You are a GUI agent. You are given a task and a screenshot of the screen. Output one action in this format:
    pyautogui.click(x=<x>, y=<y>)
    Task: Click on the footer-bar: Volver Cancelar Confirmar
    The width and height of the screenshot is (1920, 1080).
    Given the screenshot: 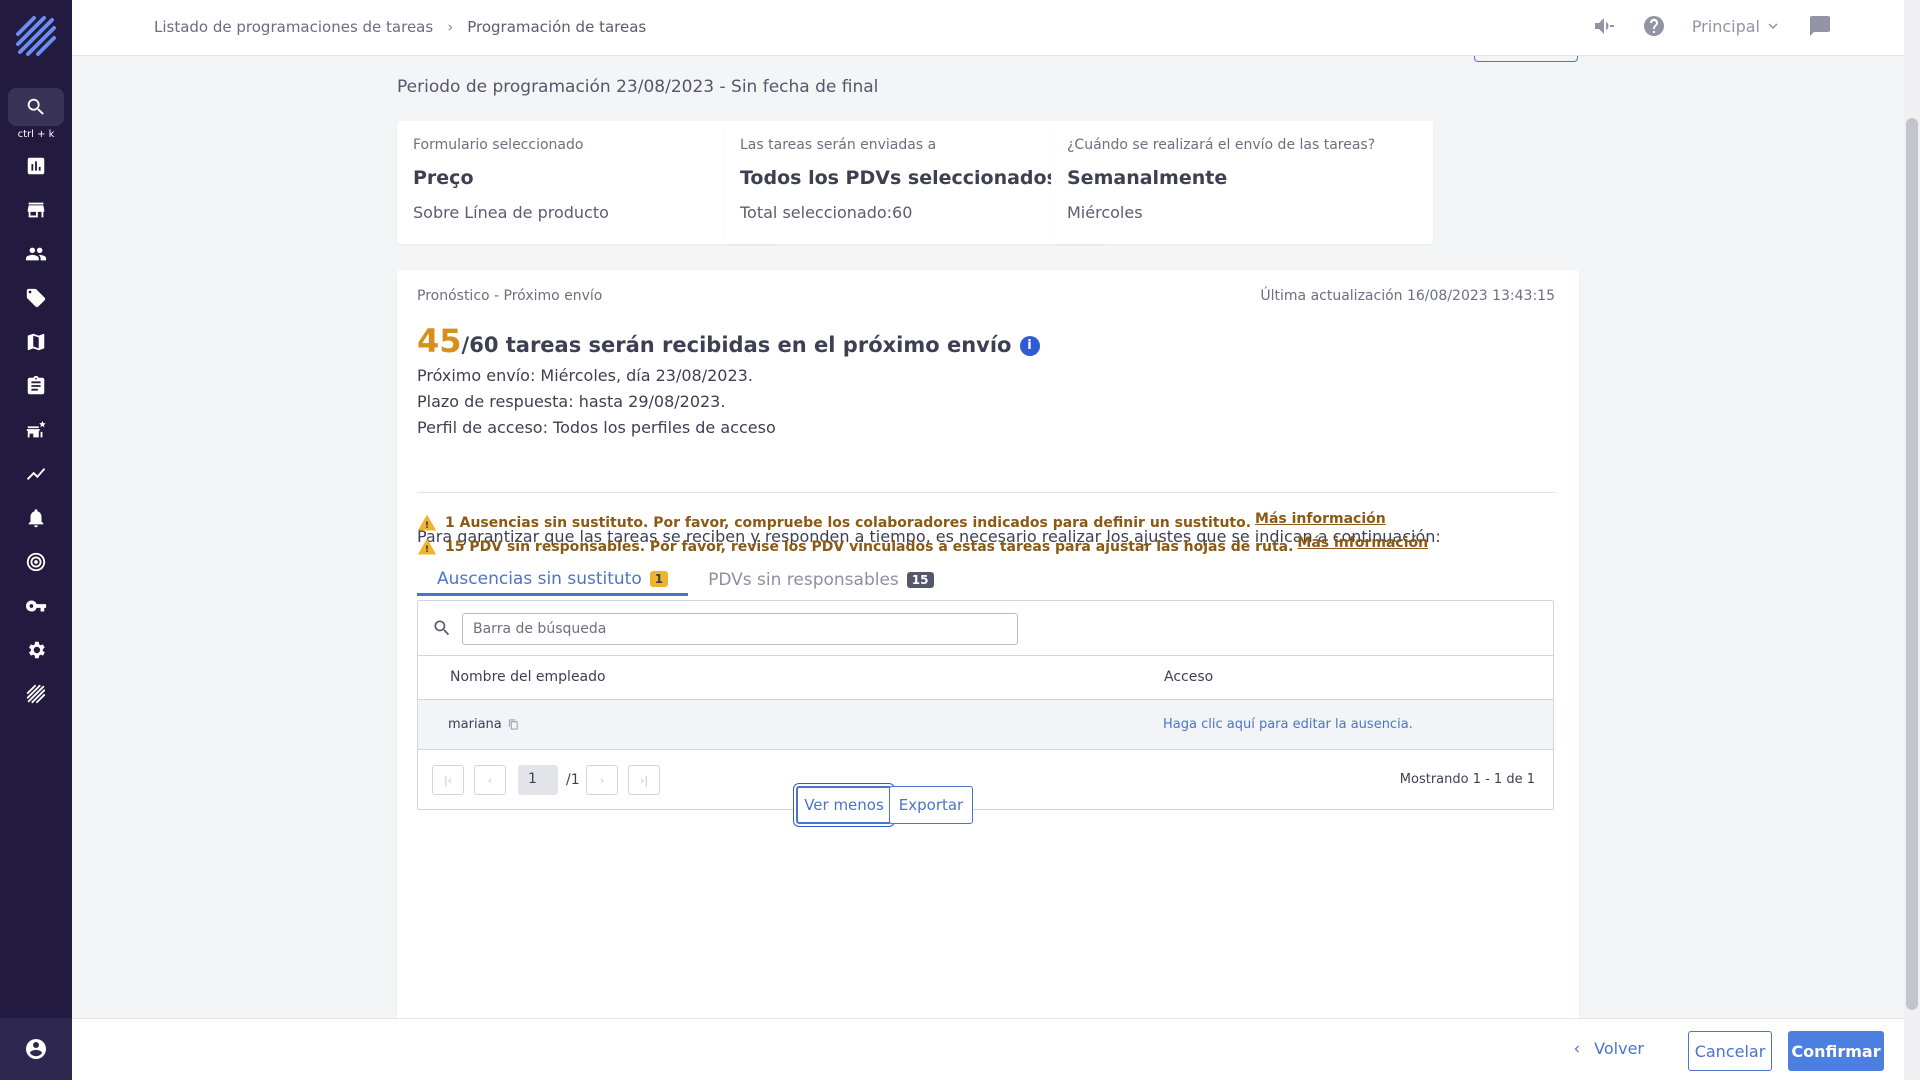 What is the action you would take?
    pyautogui.click(x=988, y=1049)
    